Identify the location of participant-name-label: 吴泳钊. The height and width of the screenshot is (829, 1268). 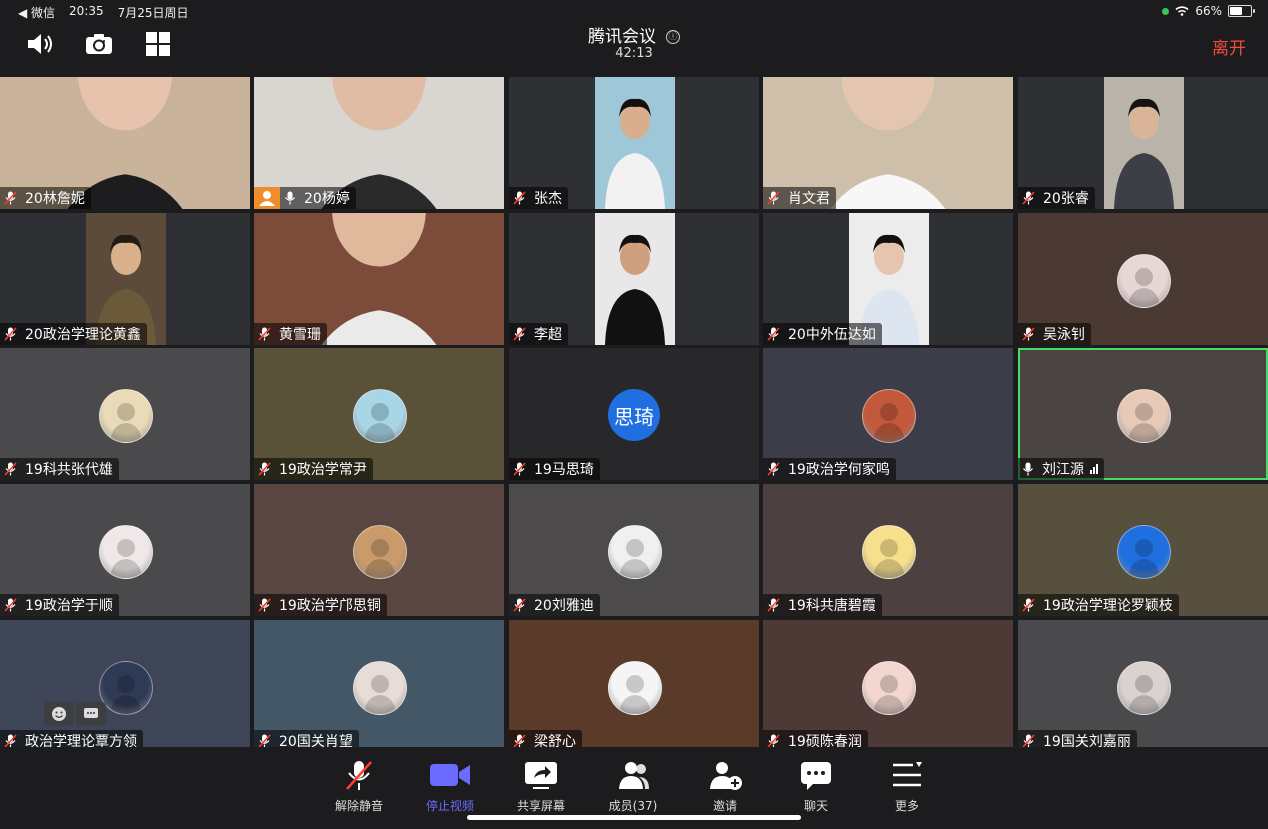
(1054, 334).